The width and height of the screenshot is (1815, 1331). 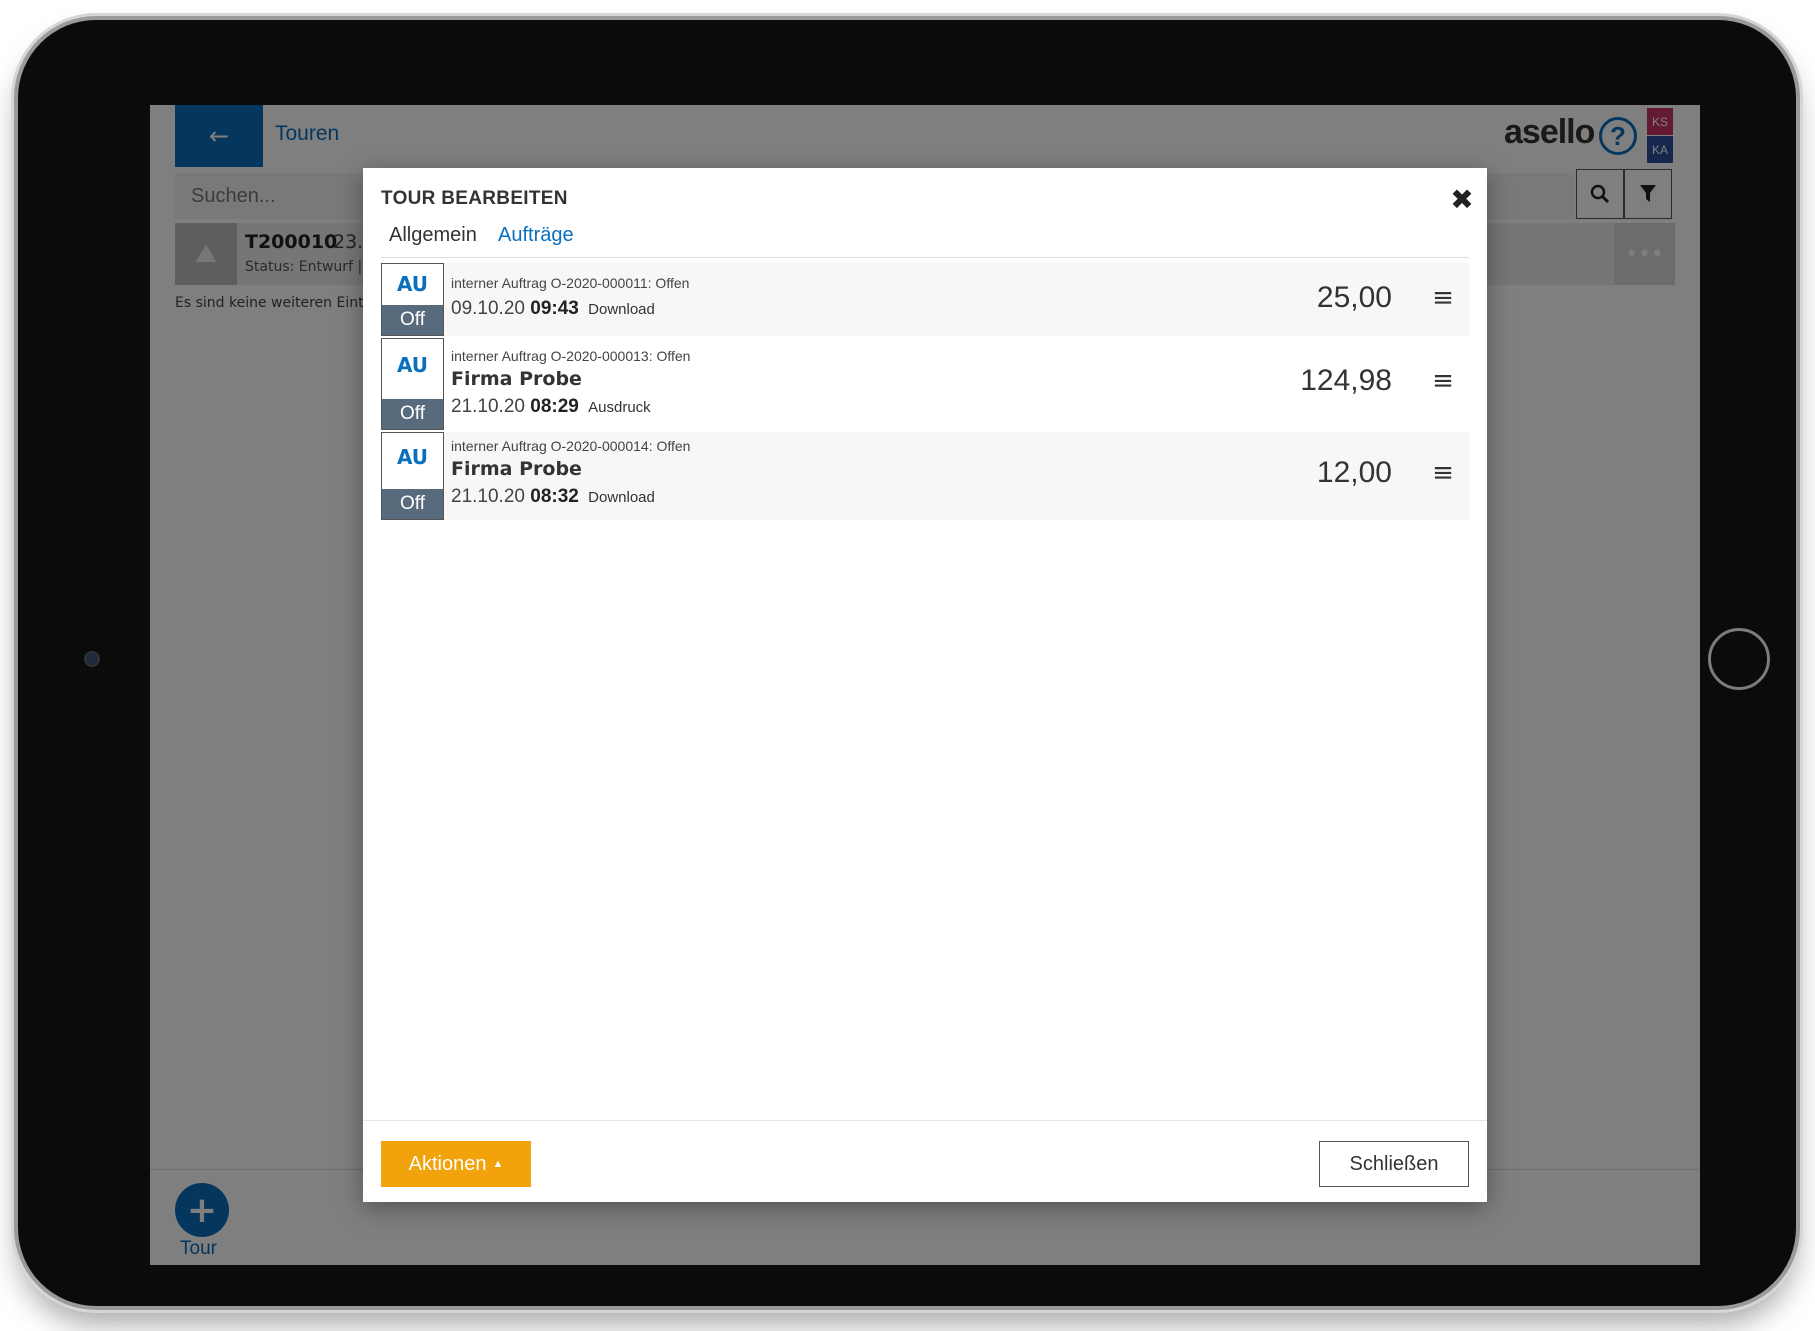 I want to click on modal-tabs: Allgemein Aufträge, so click(x=925, y=241).